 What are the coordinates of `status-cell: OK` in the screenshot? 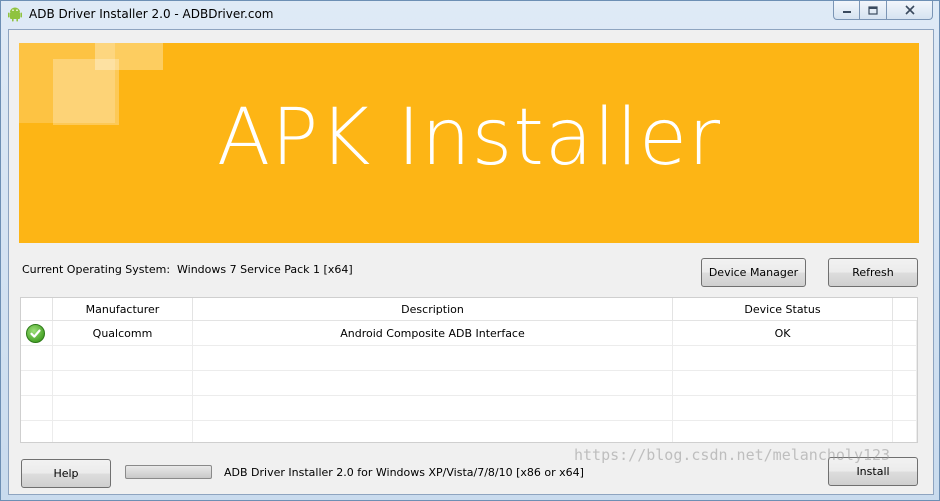 It's located at (783, 333).